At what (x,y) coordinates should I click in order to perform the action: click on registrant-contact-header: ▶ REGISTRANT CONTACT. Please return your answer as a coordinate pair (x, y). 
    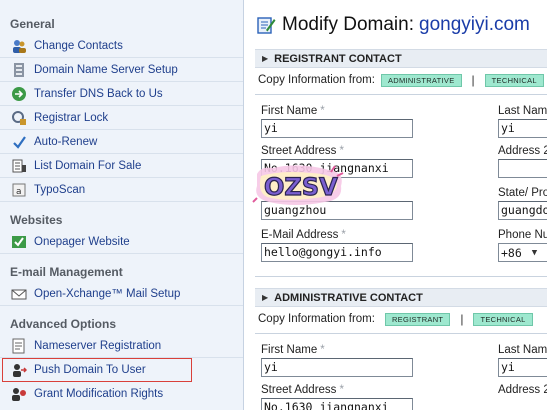
    Looking at the image, I should click on (401, 58).